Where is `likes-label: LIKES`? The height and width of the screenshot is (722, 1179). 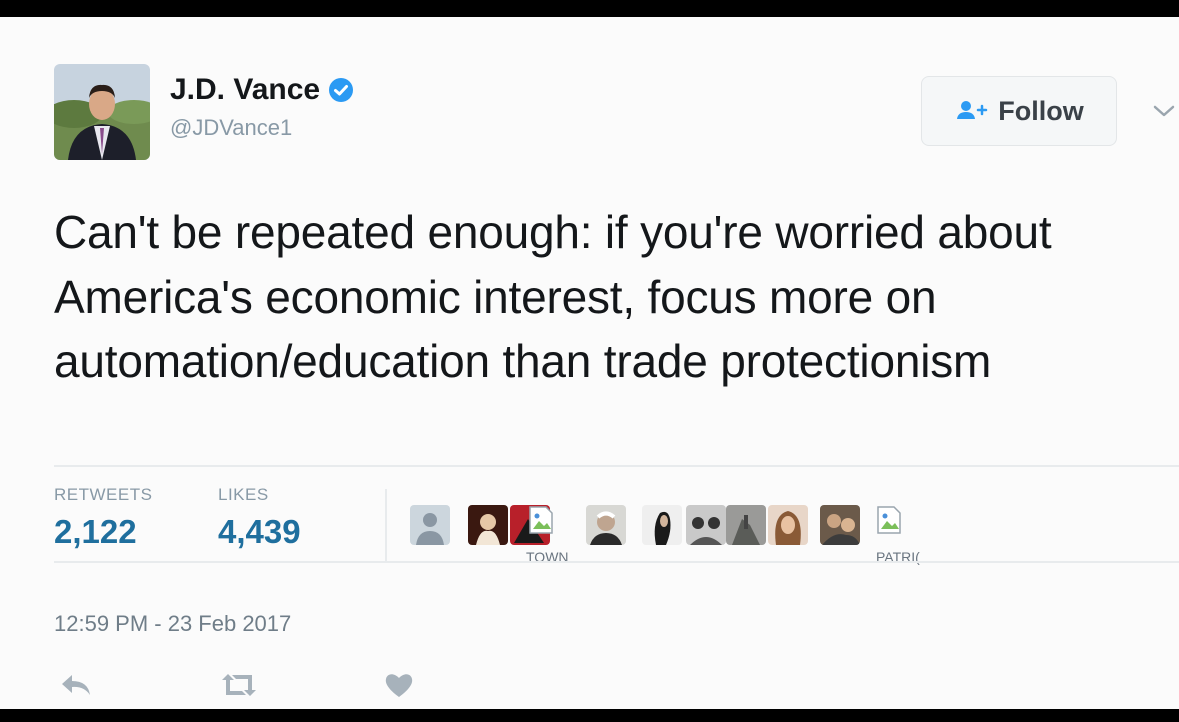 likes-label: LIKES is located at coordinates (243, 494).